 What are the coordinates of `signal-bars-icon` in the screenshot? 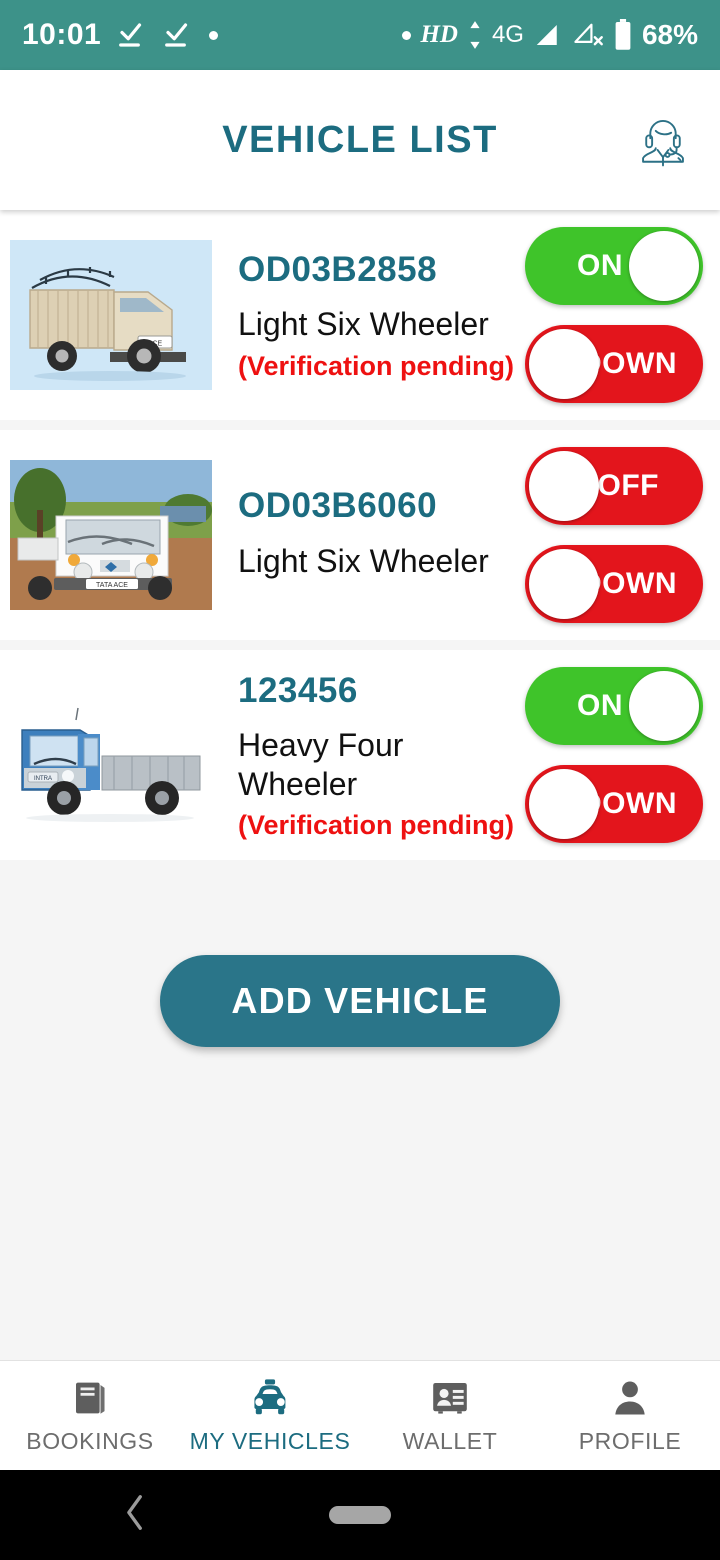 It's located at (548, 35).